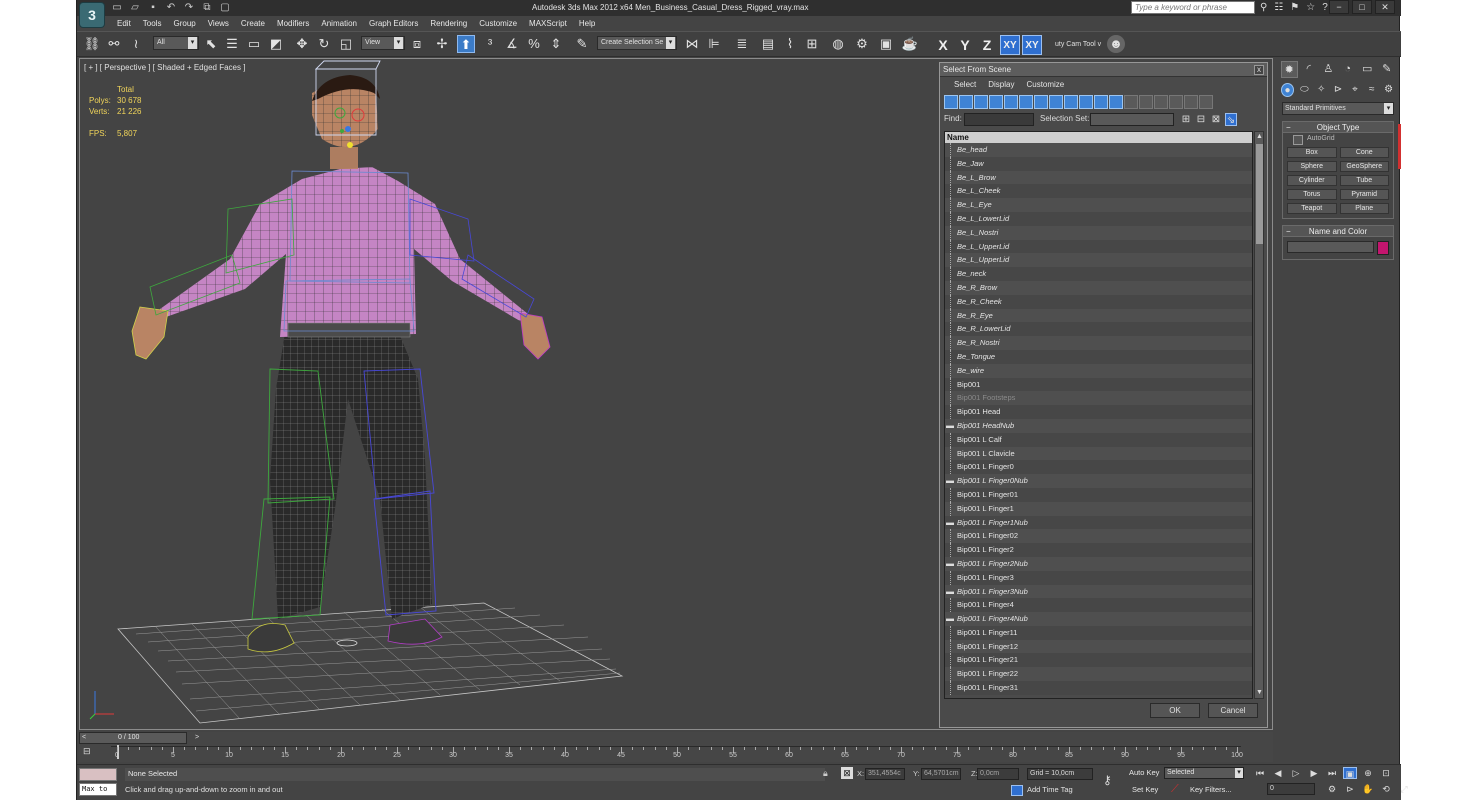 This screenshot has width=1480, height=800. I want to click on list-item: Bip001 L Finger21, so click(1098, 660).